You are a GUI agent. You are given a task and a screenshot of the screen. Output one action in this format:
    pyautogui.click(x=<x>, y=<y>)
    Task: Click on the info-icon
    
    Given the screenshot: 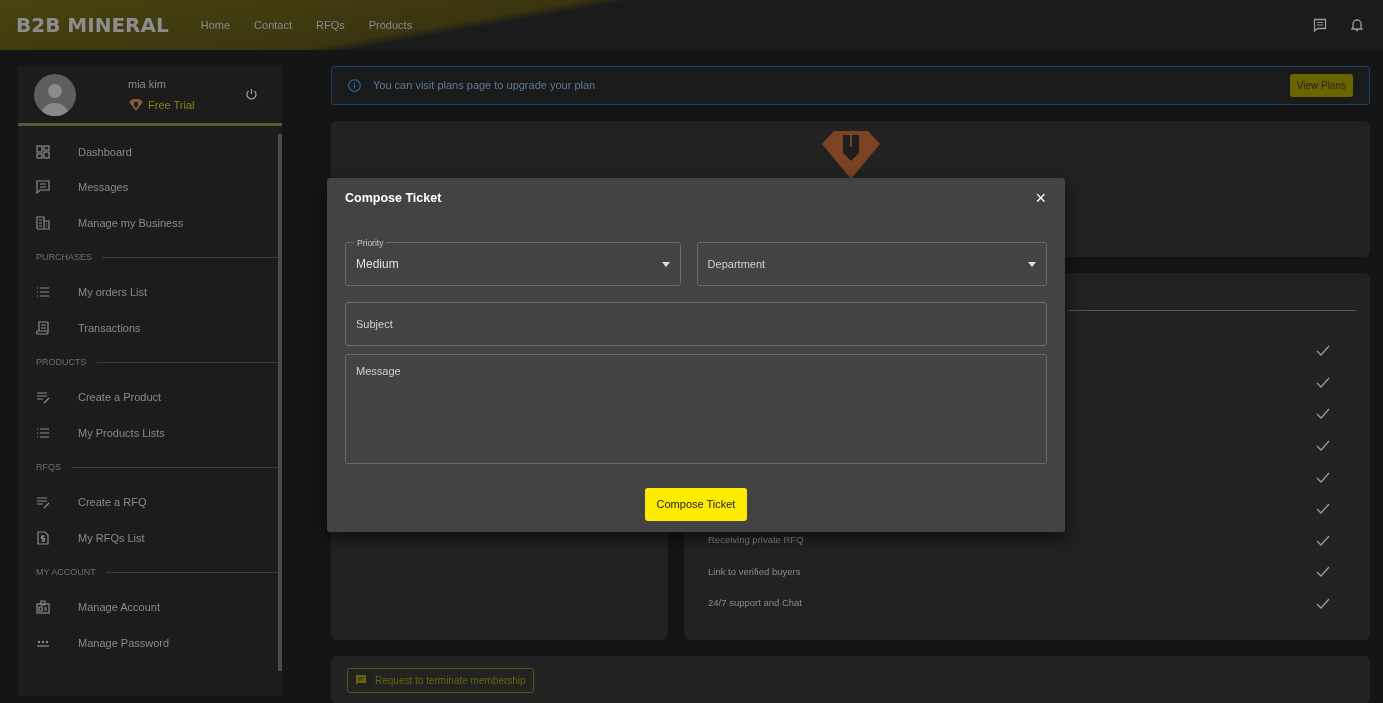 What is the action you would take?
    pyautogui.click(x=354, y=85)
    